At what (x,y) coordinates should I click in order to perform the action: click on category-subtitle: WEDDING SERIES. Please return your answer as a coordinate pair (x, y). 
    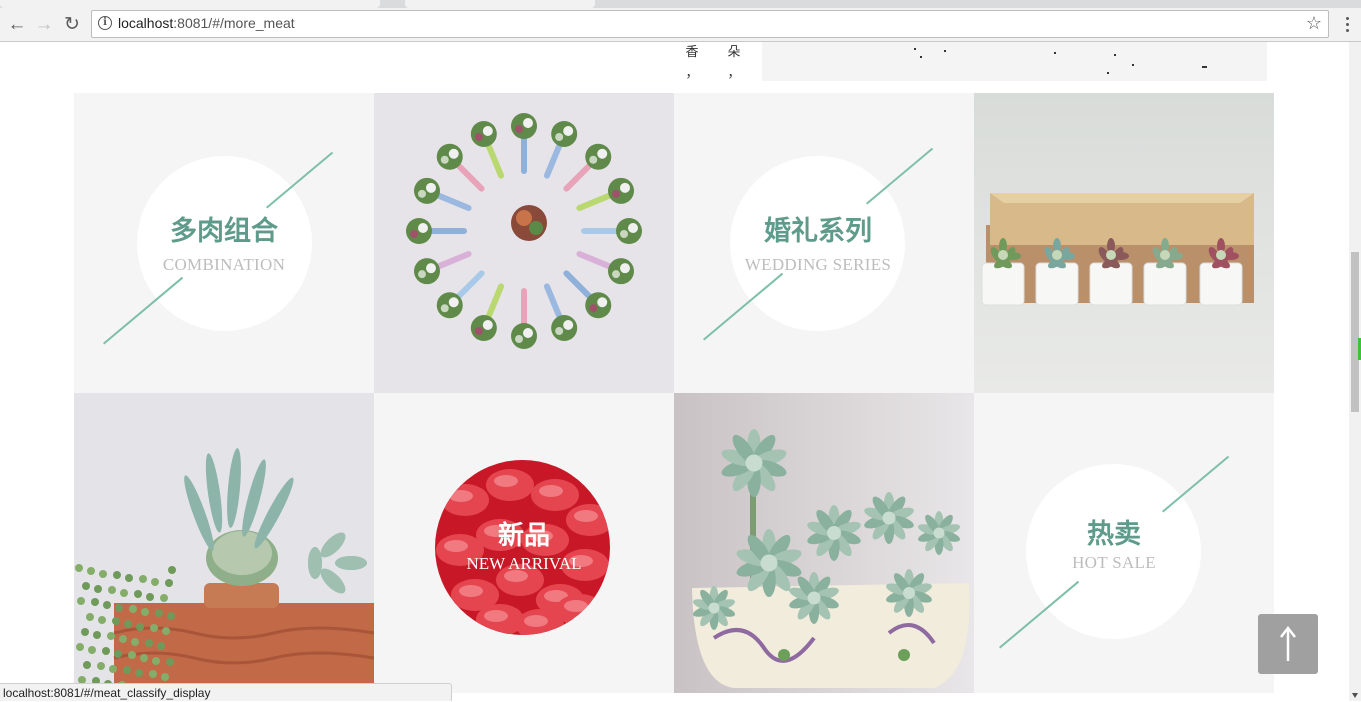
    Looking at the image, I should click on (818, 264).